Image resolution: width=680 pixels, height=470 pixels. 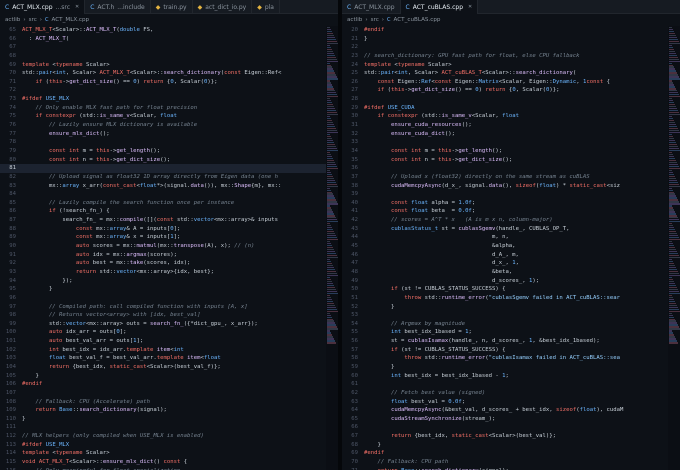 What do you see at coordinates (163, 332) in the screenshot?
I see `code-line: 100 auto idx_arr = outs[0];` at bounding box center [163, 332].